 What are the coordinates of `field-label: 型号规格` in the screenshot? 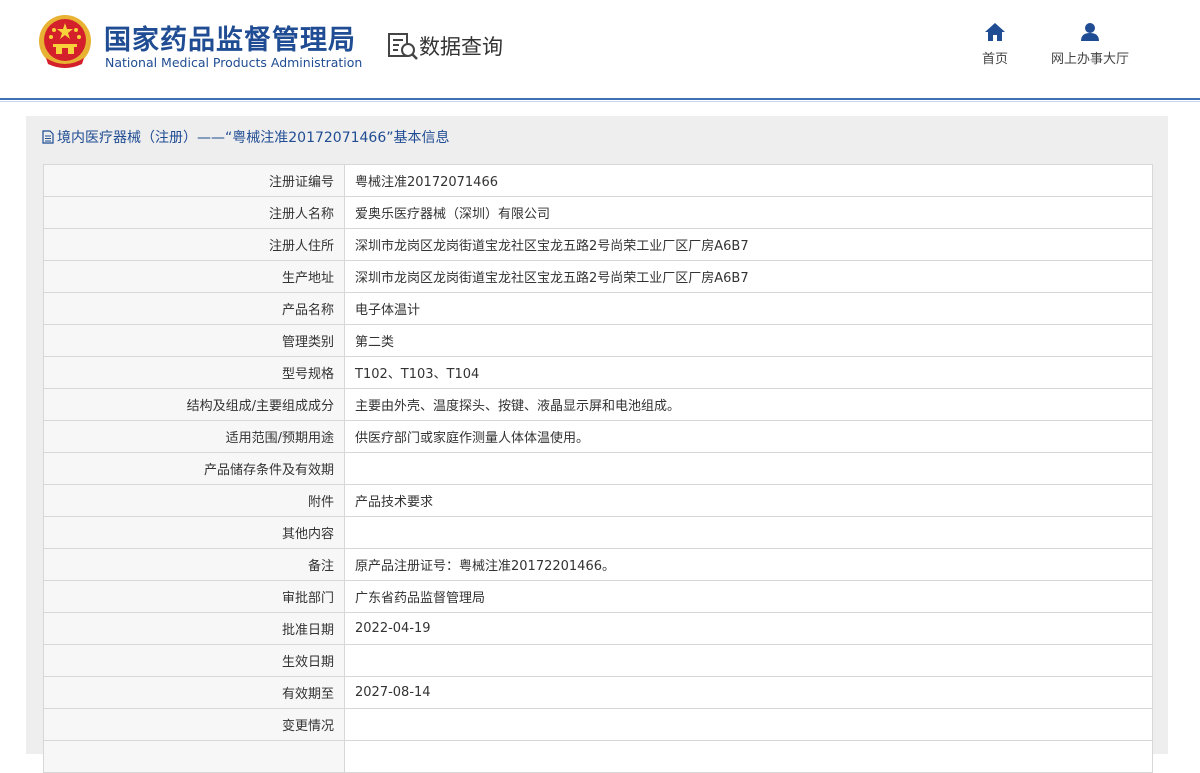 It's located at (194, 372).